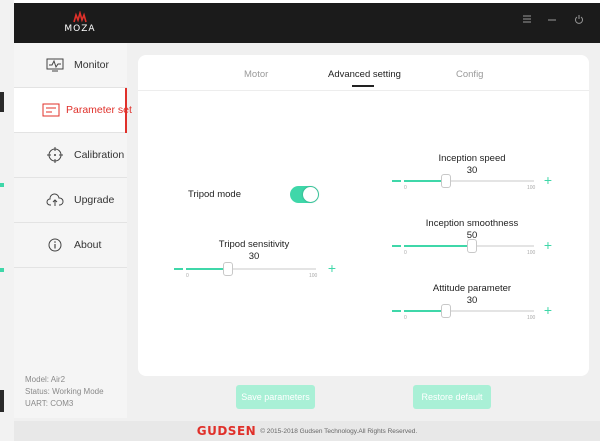 This screenshot has width=603, height=441. Describe the element at coordinates (70, 155) in the screenshot. I see `sidebar-item-calibration: Calibration` at that location.